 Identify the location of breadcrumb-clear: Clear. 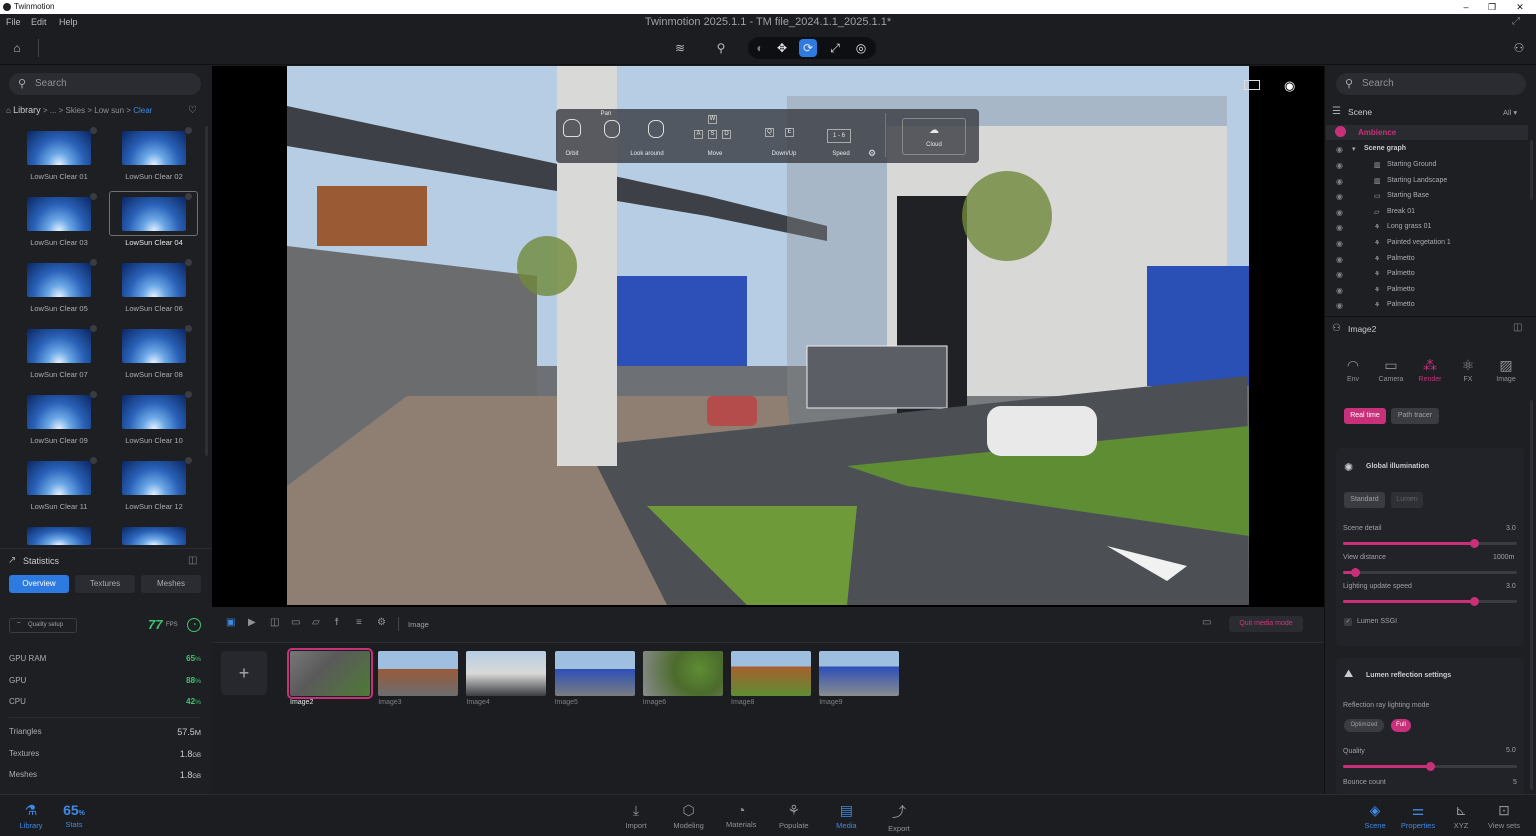
(142, 110).